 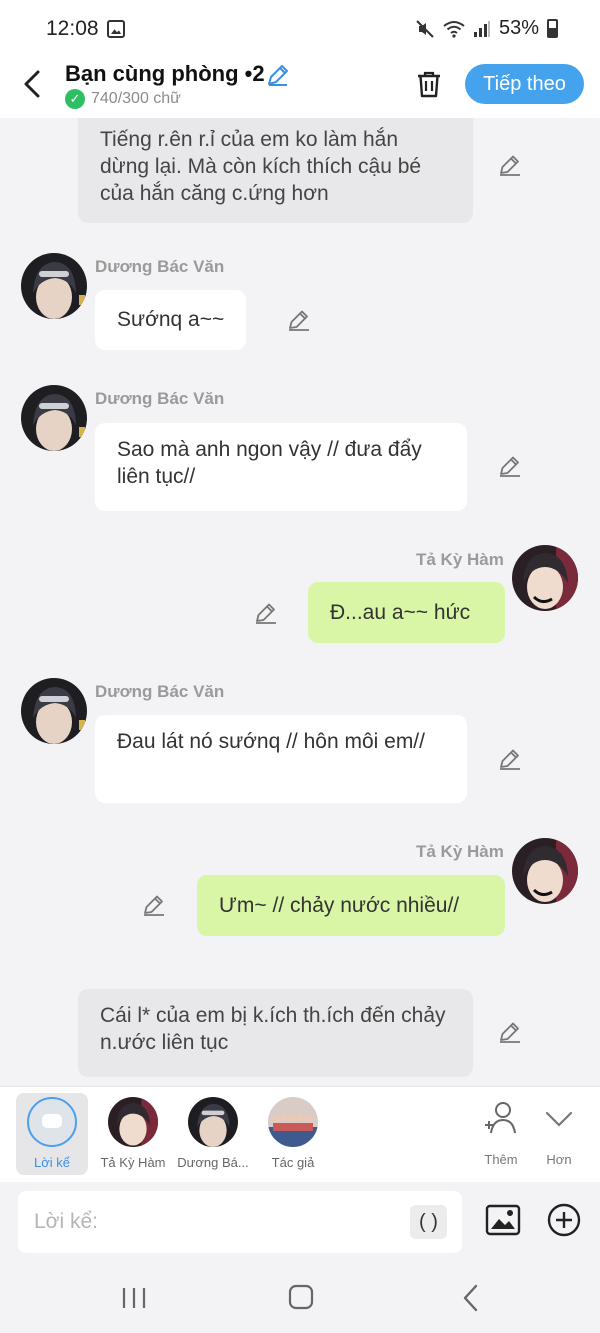 What do you see at coordinates (134, 1298) in the screenshot?
I see `recents-icon` at bounding box center [134, 1298].